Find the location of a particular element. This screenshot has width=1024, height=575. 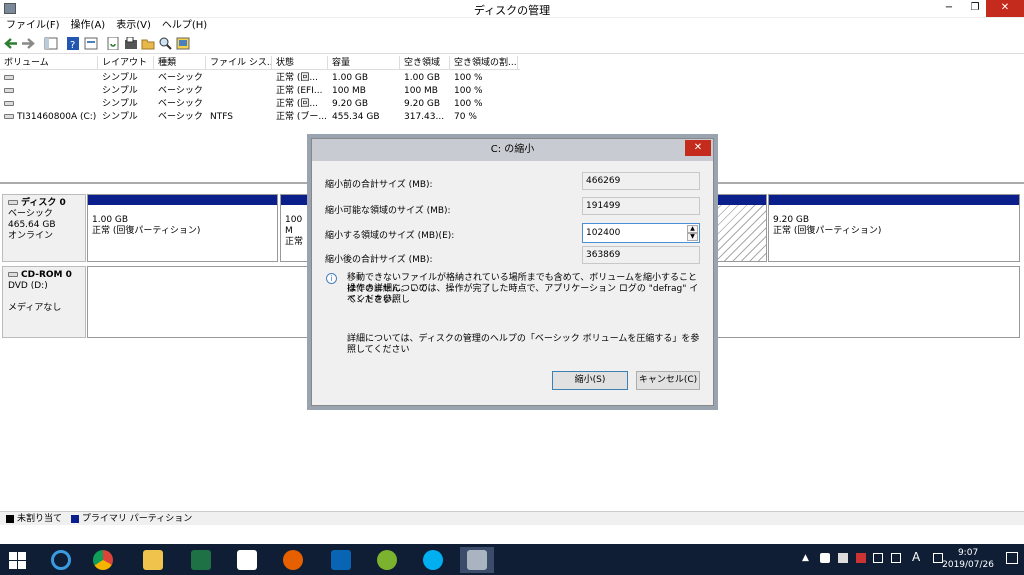

wechat-icon is located at coordinates (387, 560).